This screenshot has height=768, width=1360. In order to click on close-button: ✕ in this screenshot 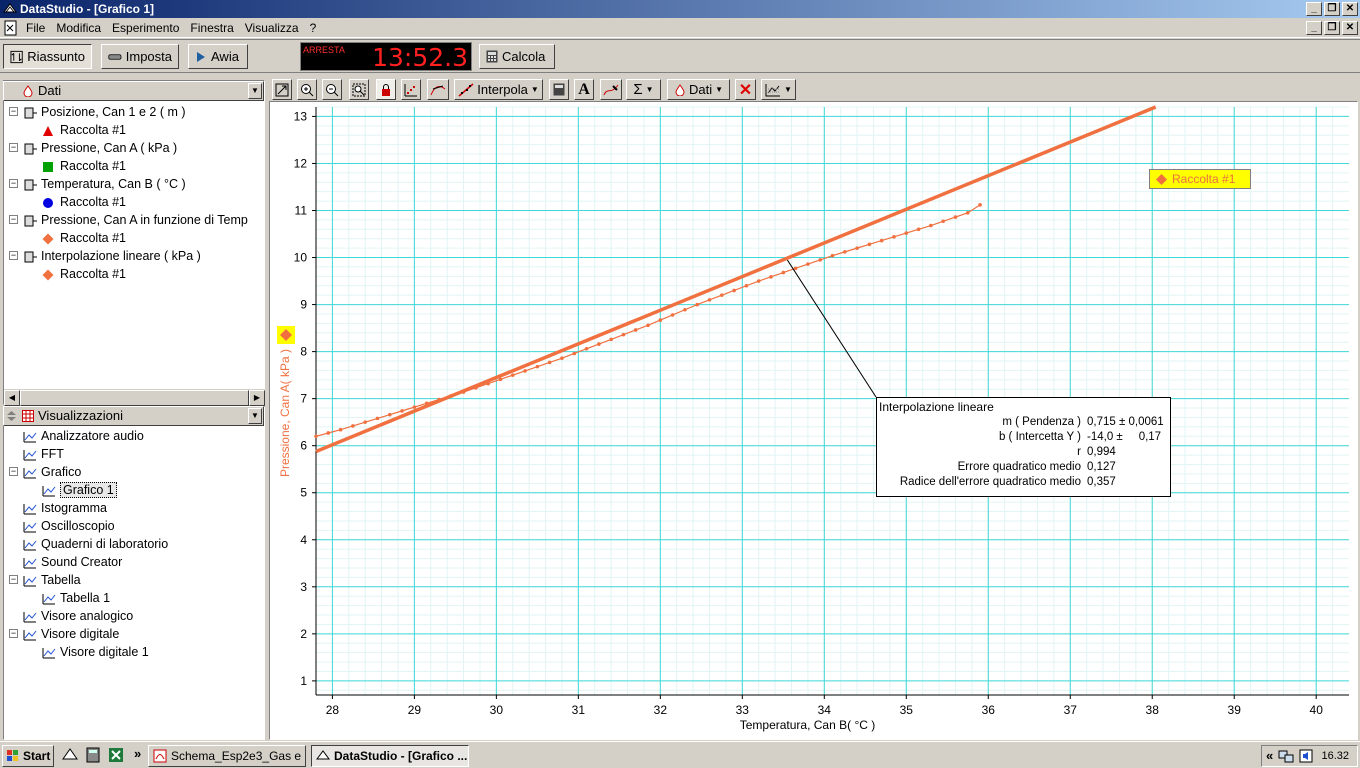, I will do `click(1350, 9)`.